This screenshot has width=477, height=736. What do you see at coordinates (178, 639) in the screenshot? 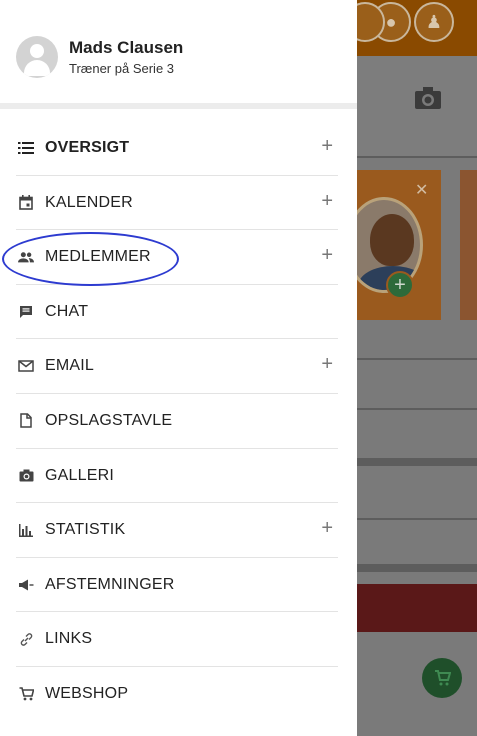
I see `menu-item-links: LINKS` at bounding box center [178, 639].